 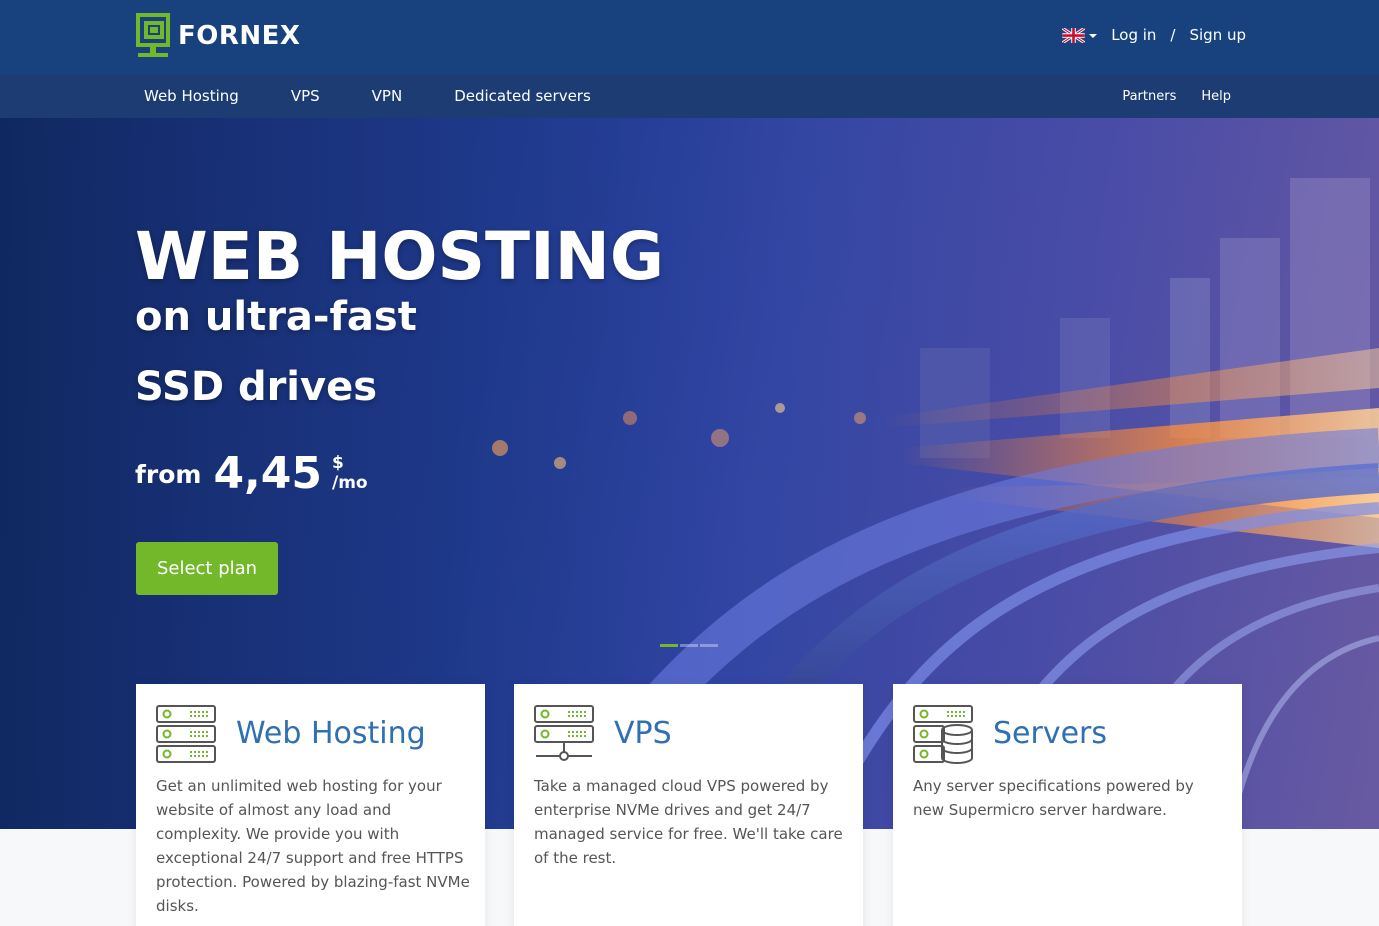 What do you see at coordinates (186, 734) in the screenshot?
I see `server-rack-icon` at bounding box center [186, 734].